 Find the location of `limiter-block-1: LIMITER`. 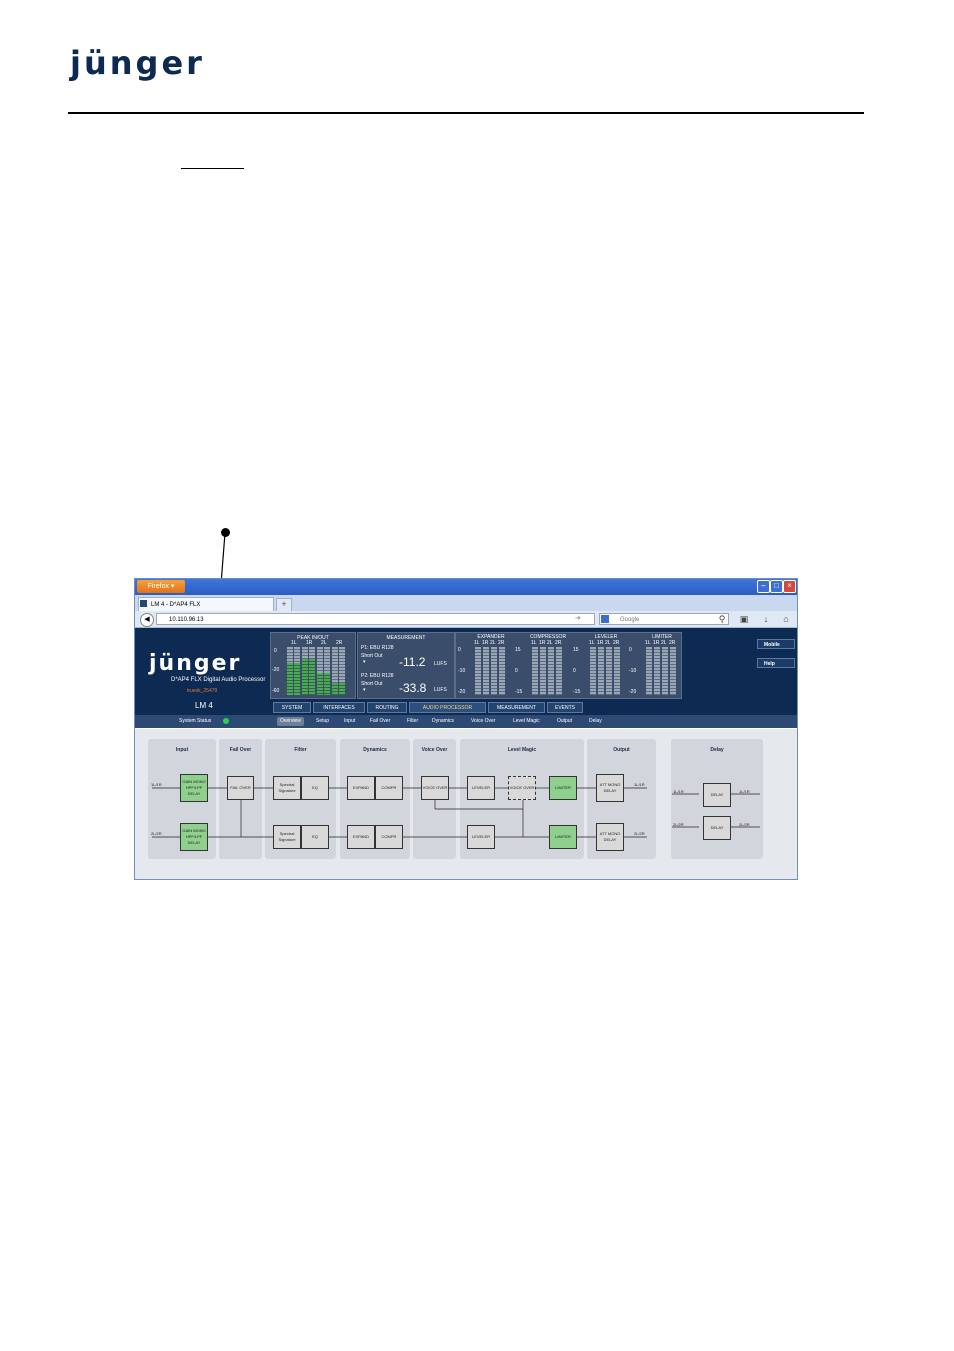

limiter-block-1: LIMITER is located at coordinates (563, 788).